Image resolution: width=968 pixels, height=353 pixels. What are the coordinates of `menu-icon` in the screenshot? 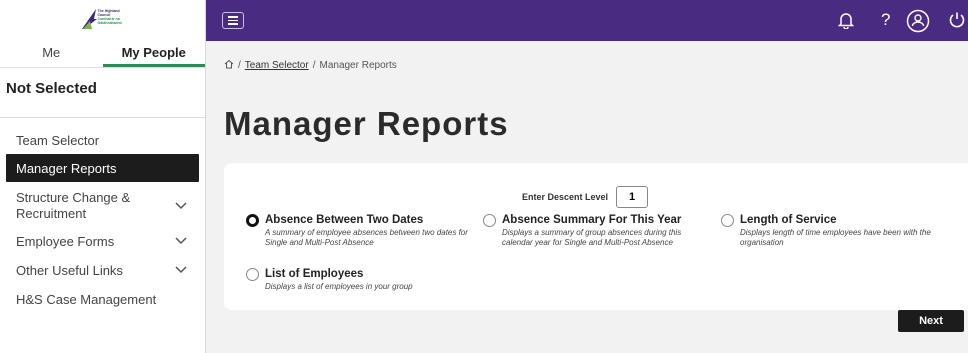 It's located at (233, 20).